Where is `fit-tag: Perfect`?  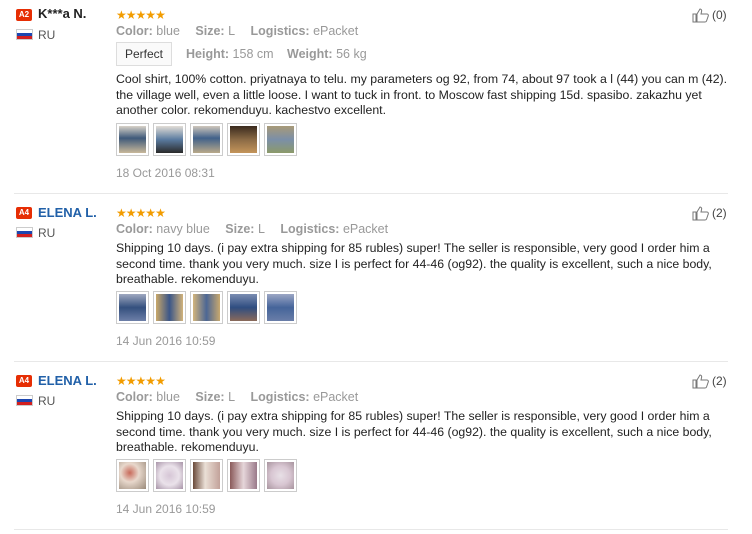 fit-tag: Perfect is located at coordinates (144, 54).